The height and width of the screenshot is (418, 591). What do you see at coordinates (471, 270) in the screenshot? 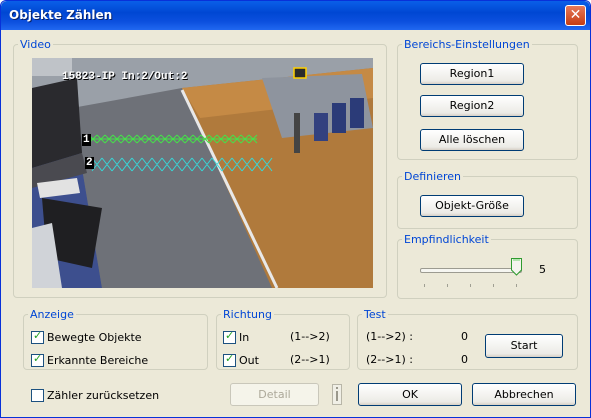
I see `sensitivity-slider-track` at bounding box center [471, 270].